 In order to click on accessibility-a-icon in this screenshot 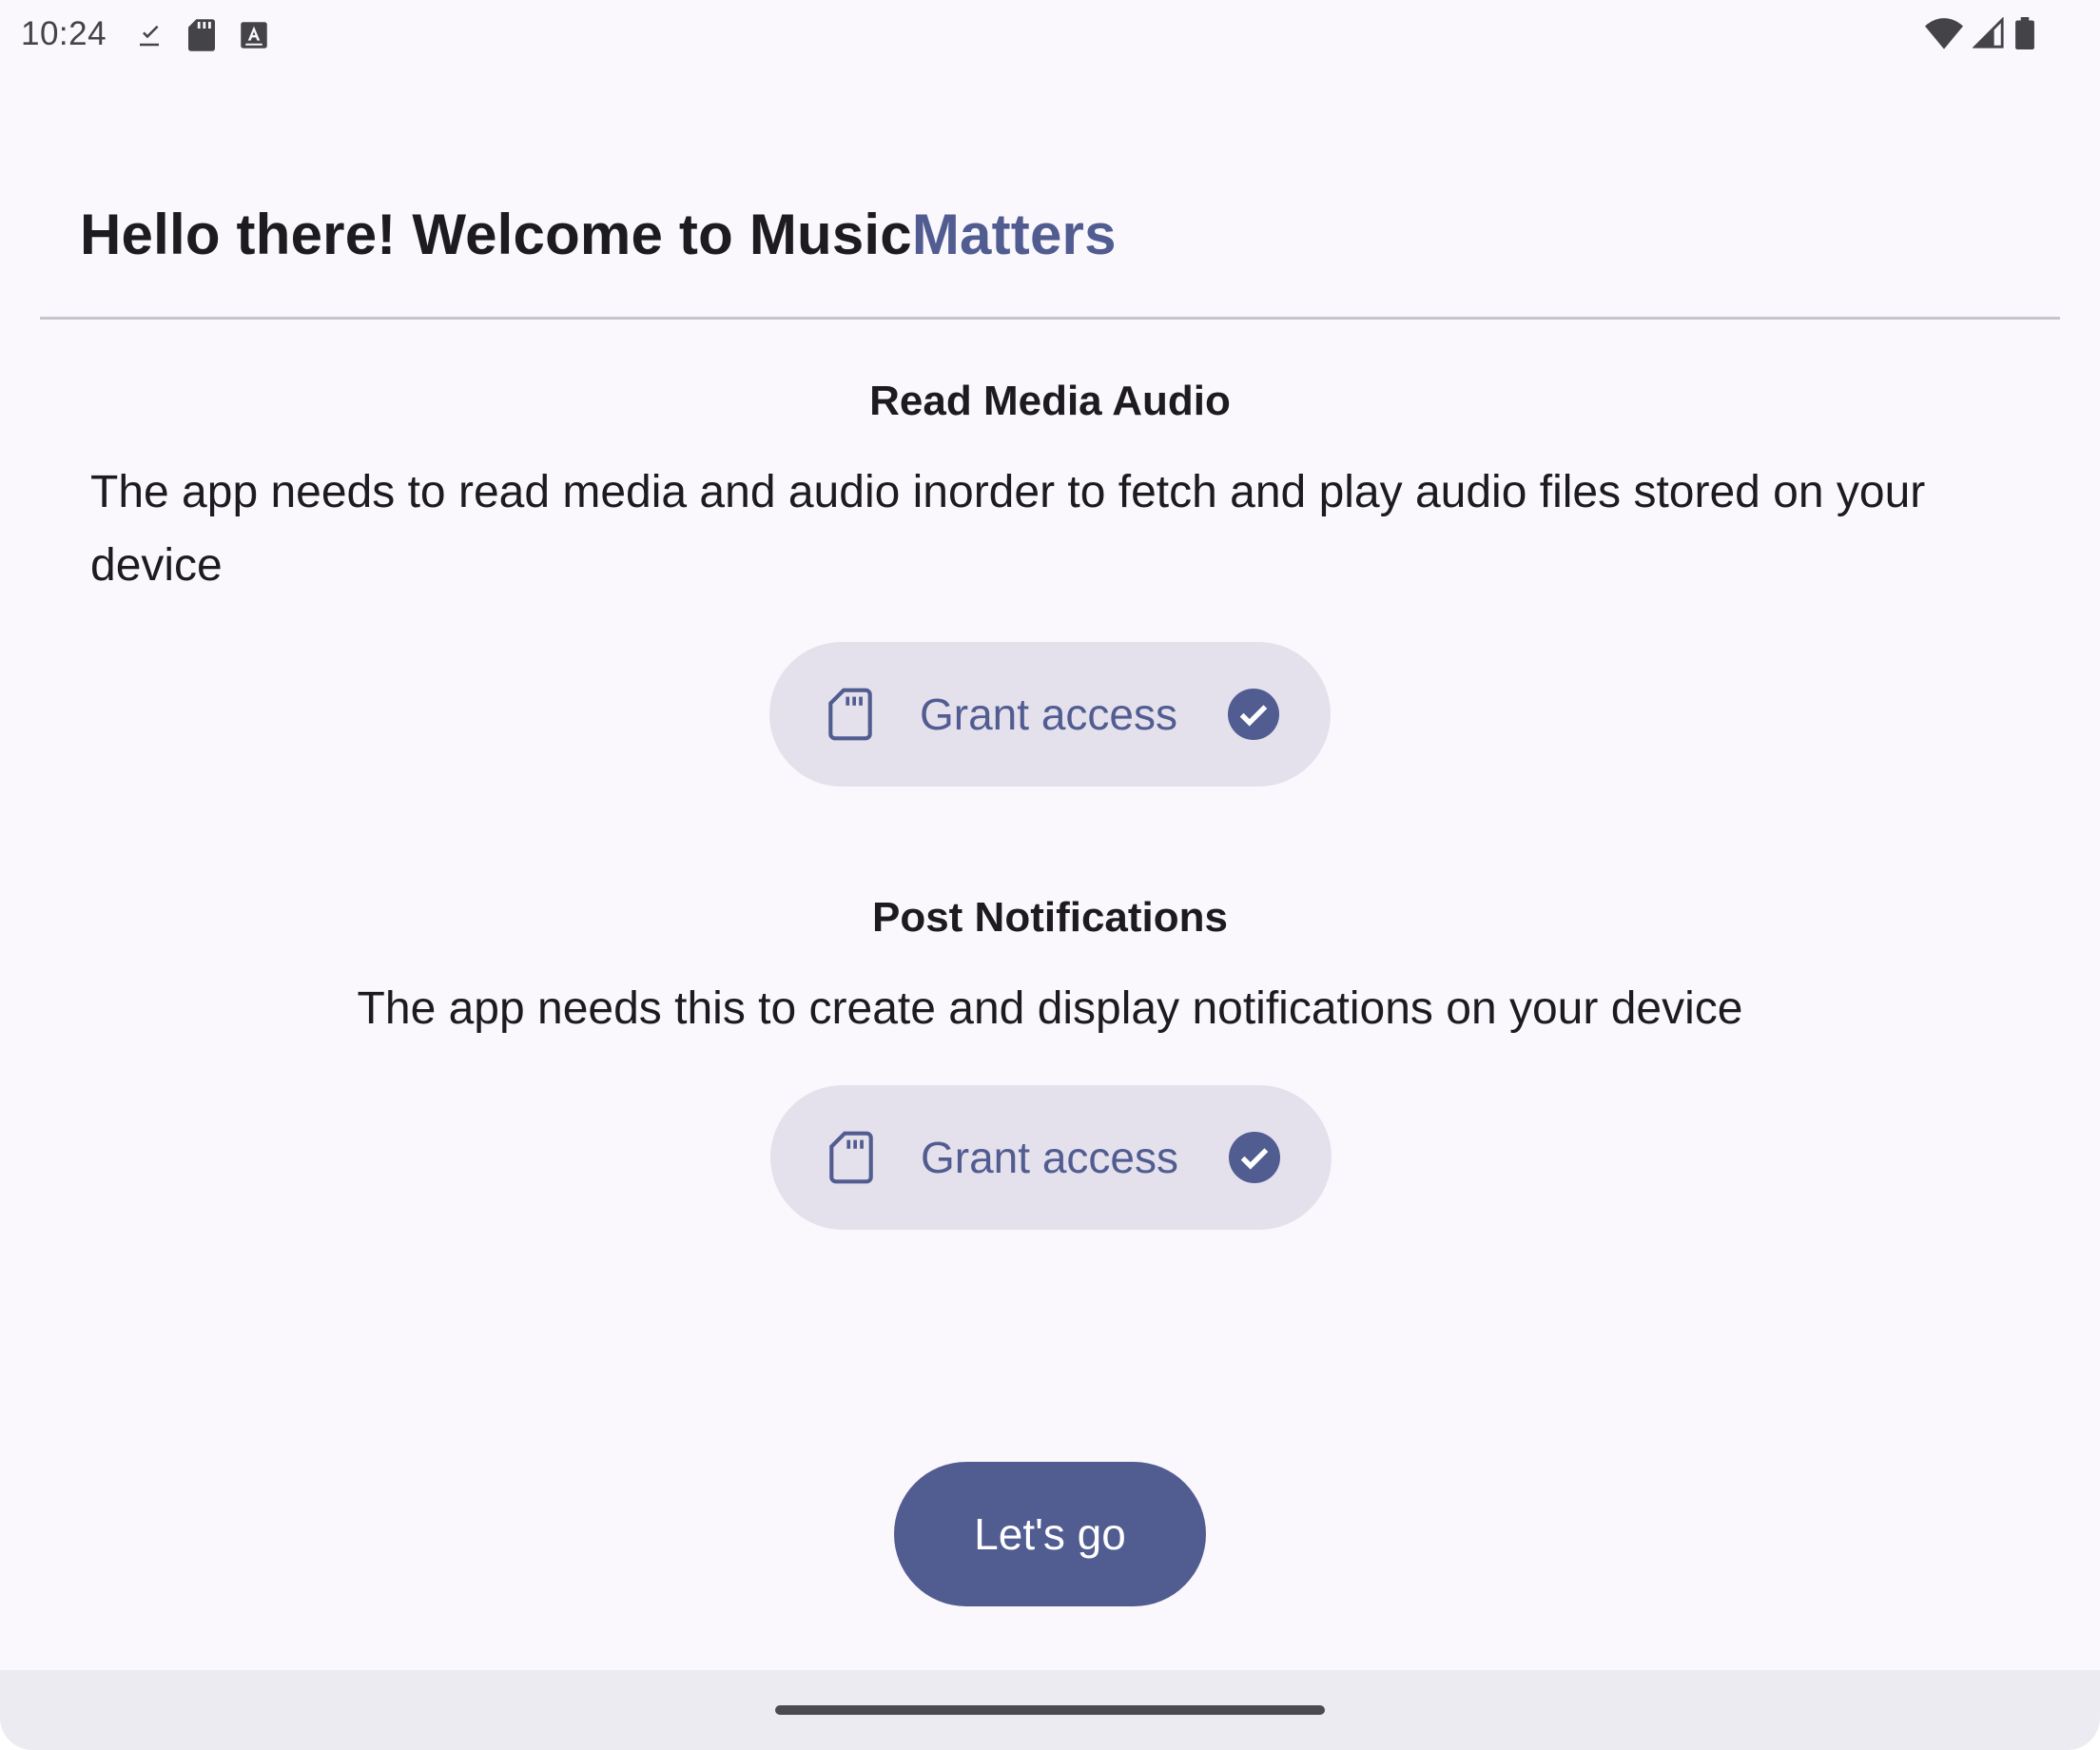, I will do `click(254, 35)`.